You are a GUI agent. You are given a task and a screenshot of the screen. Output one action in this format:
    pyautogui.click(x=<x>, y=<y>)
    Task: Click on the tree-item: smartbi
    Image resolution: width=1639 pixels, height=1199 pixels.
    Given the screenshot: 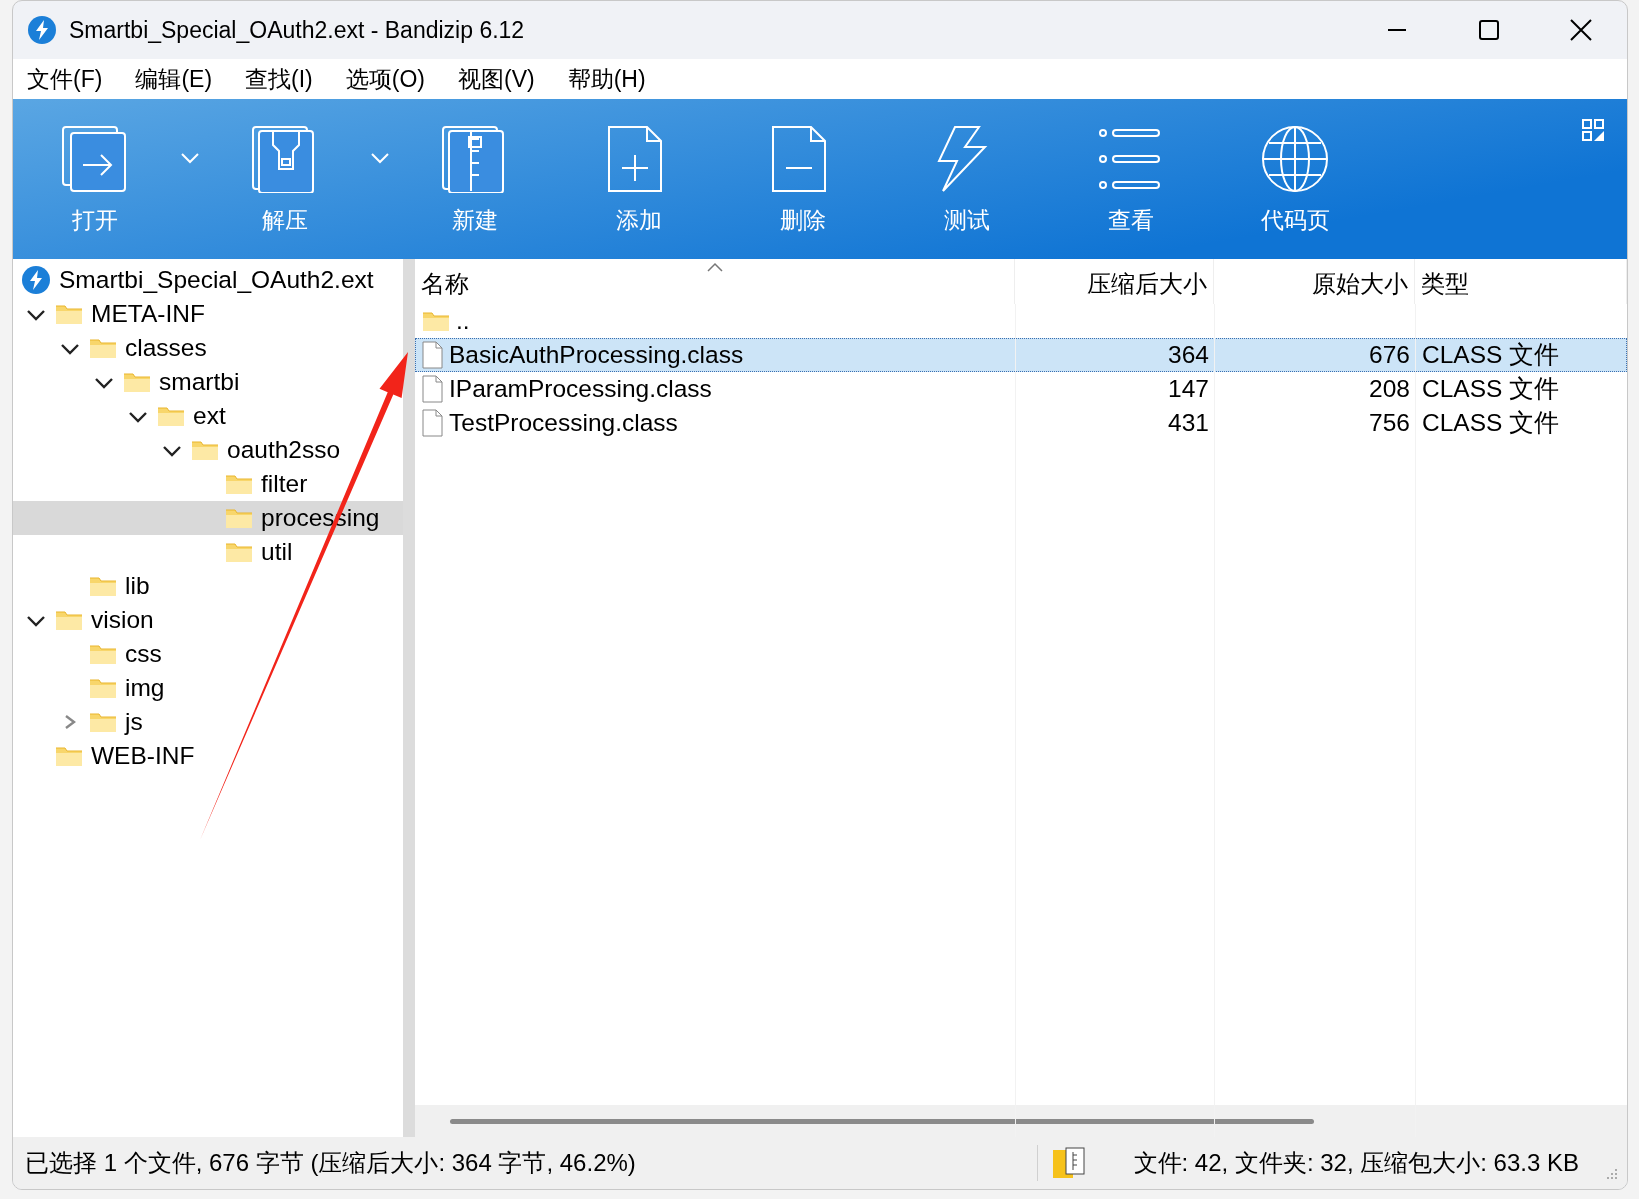 What is the action you would take?
    pyautogui.click(x=129, y=382)
    